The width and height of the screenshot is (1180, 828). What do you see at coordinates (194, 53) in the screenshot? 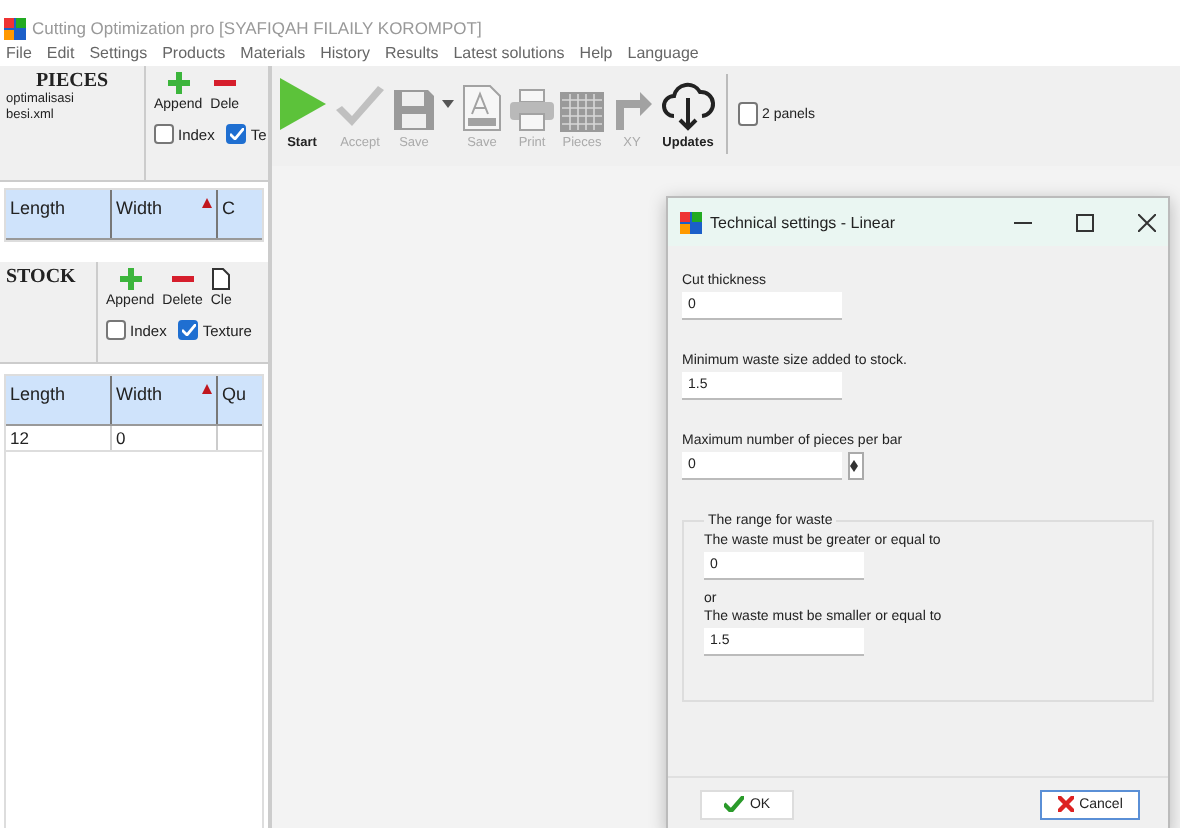
I see `menu-item: Products` at bounding box center [194, 53].